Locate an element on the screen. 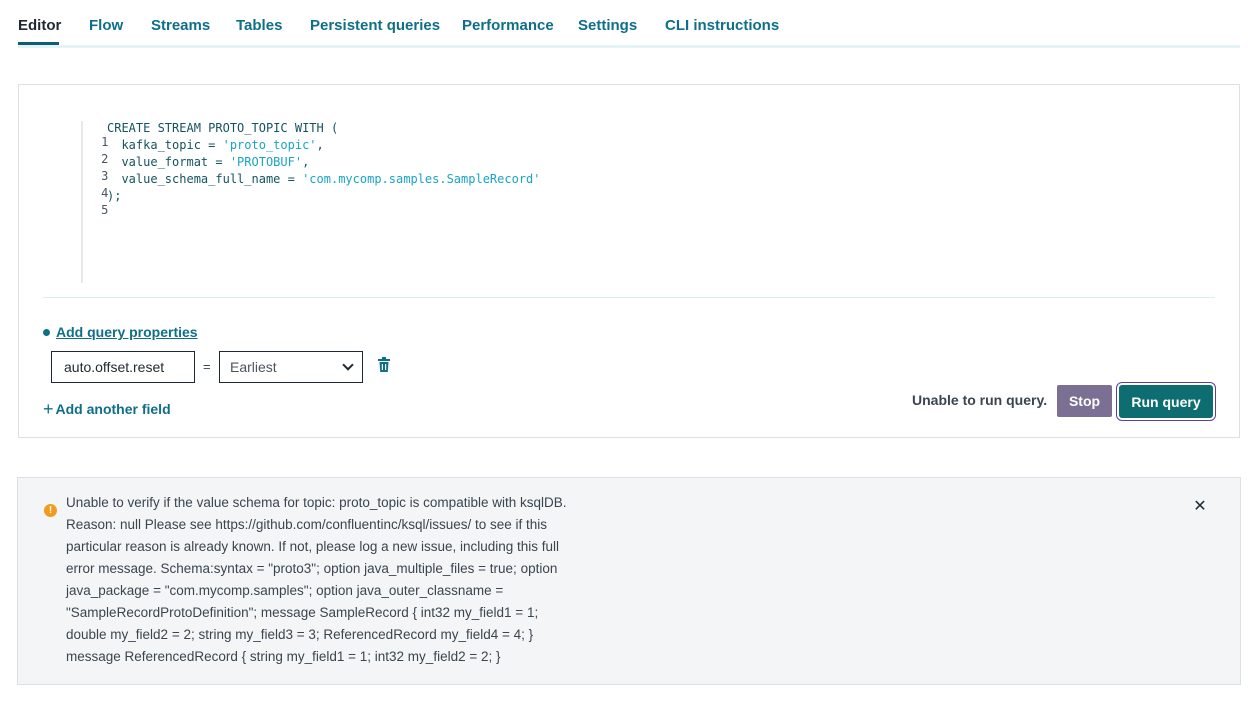 This screenshot has height=709, width=1257. add-query-properties-link: Add query properties is located at coordinates (120, 332).